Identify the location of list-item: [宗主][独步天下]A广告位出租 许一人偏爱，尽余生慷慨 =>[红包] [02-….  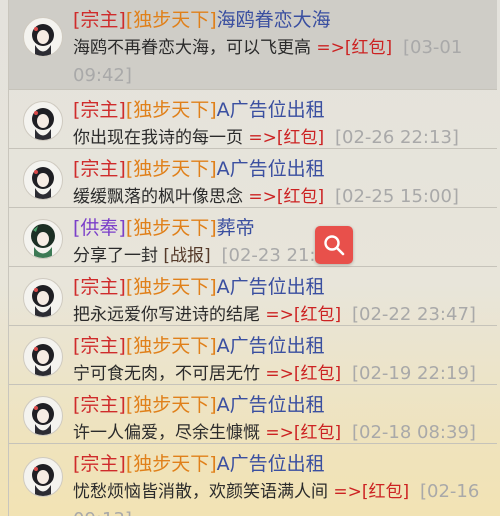
(253, 414).